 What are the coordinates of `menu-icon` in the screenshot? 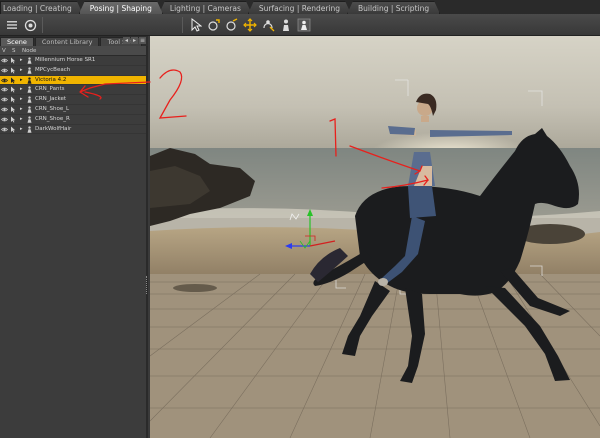 It's located at (12, 25).